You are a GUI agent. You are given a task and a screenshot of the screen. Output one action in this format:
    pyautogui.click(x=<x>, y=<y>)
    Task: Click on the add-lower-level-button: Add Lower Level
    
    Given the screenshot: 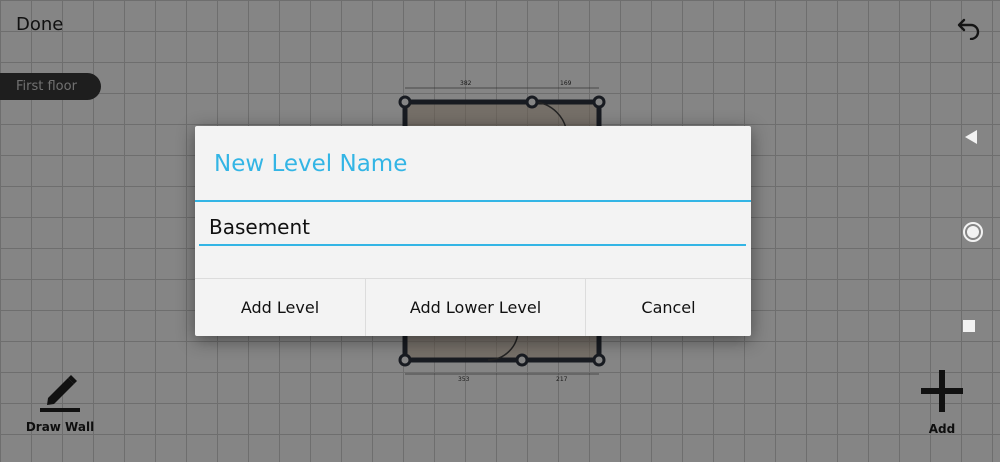 What is the action you would take?
    pyautogui.click(x=475, y=307)
    